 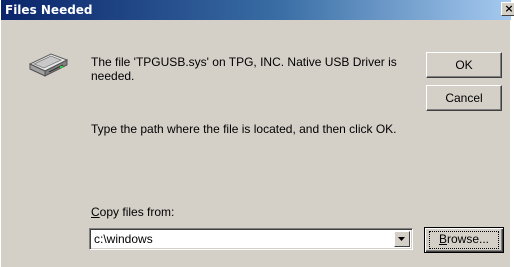 What do you see at coordinates (257, 10) in the screenshot?
I see `title-bar: Files Needed ×` at bounding box center [257, 10].